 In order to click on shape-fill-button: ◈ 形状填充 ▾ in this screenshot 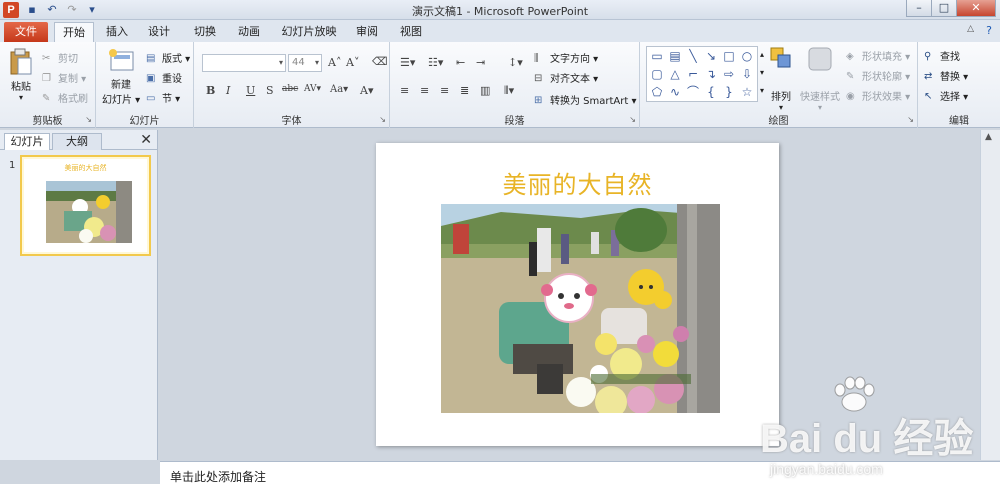, I will do `click(878, 55)`.